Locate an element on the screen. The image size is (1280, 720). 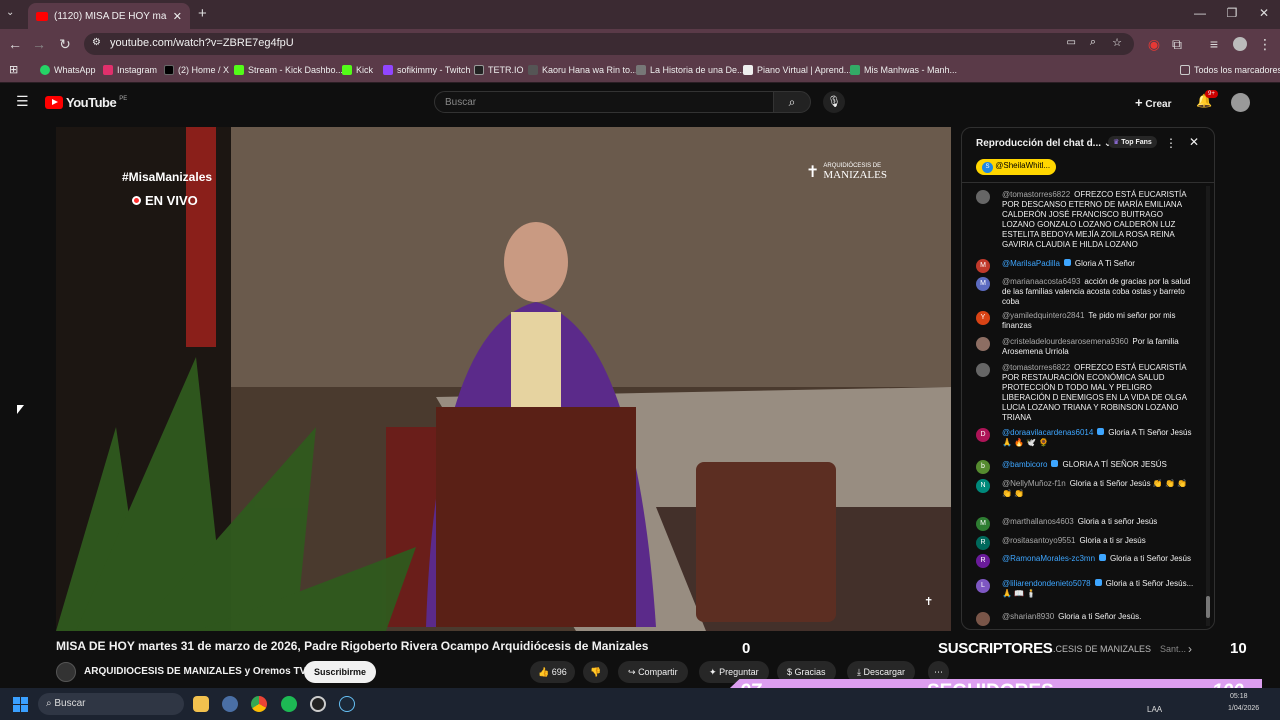
chat-username: @yamiledquintero2841 is located at coordinates (1043, 315).